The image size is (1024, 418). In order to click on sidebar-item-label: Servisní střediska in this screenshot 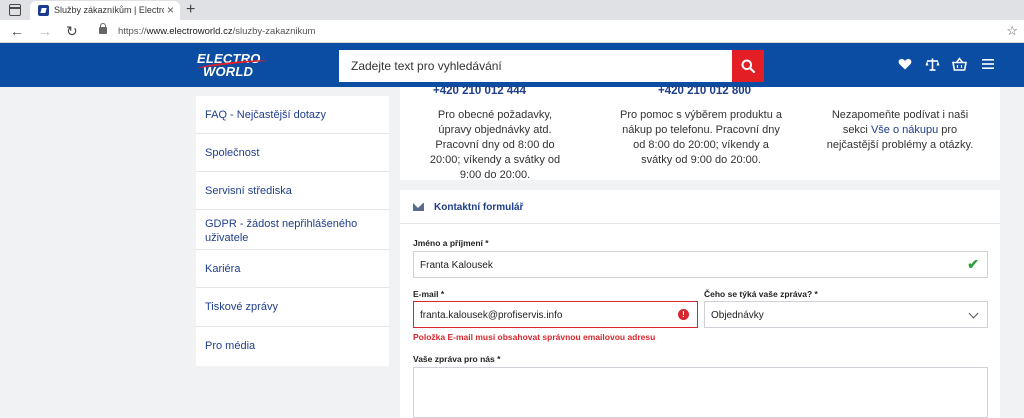, I will do `click(248, 191)`.